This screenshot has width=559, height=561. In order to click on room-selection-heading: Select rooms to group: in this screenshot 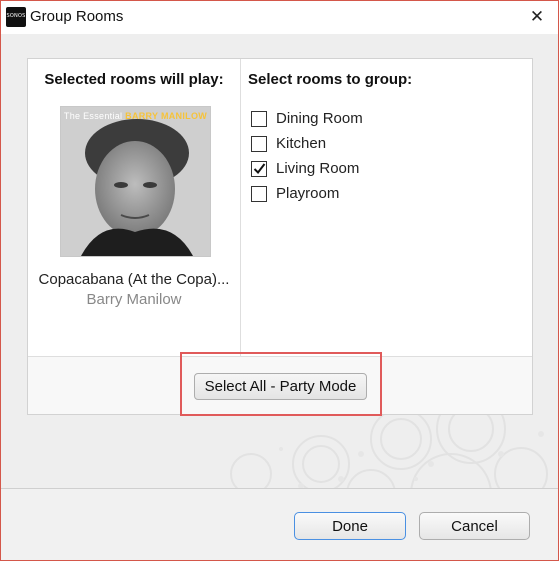, I will do `click(330, 79)`.